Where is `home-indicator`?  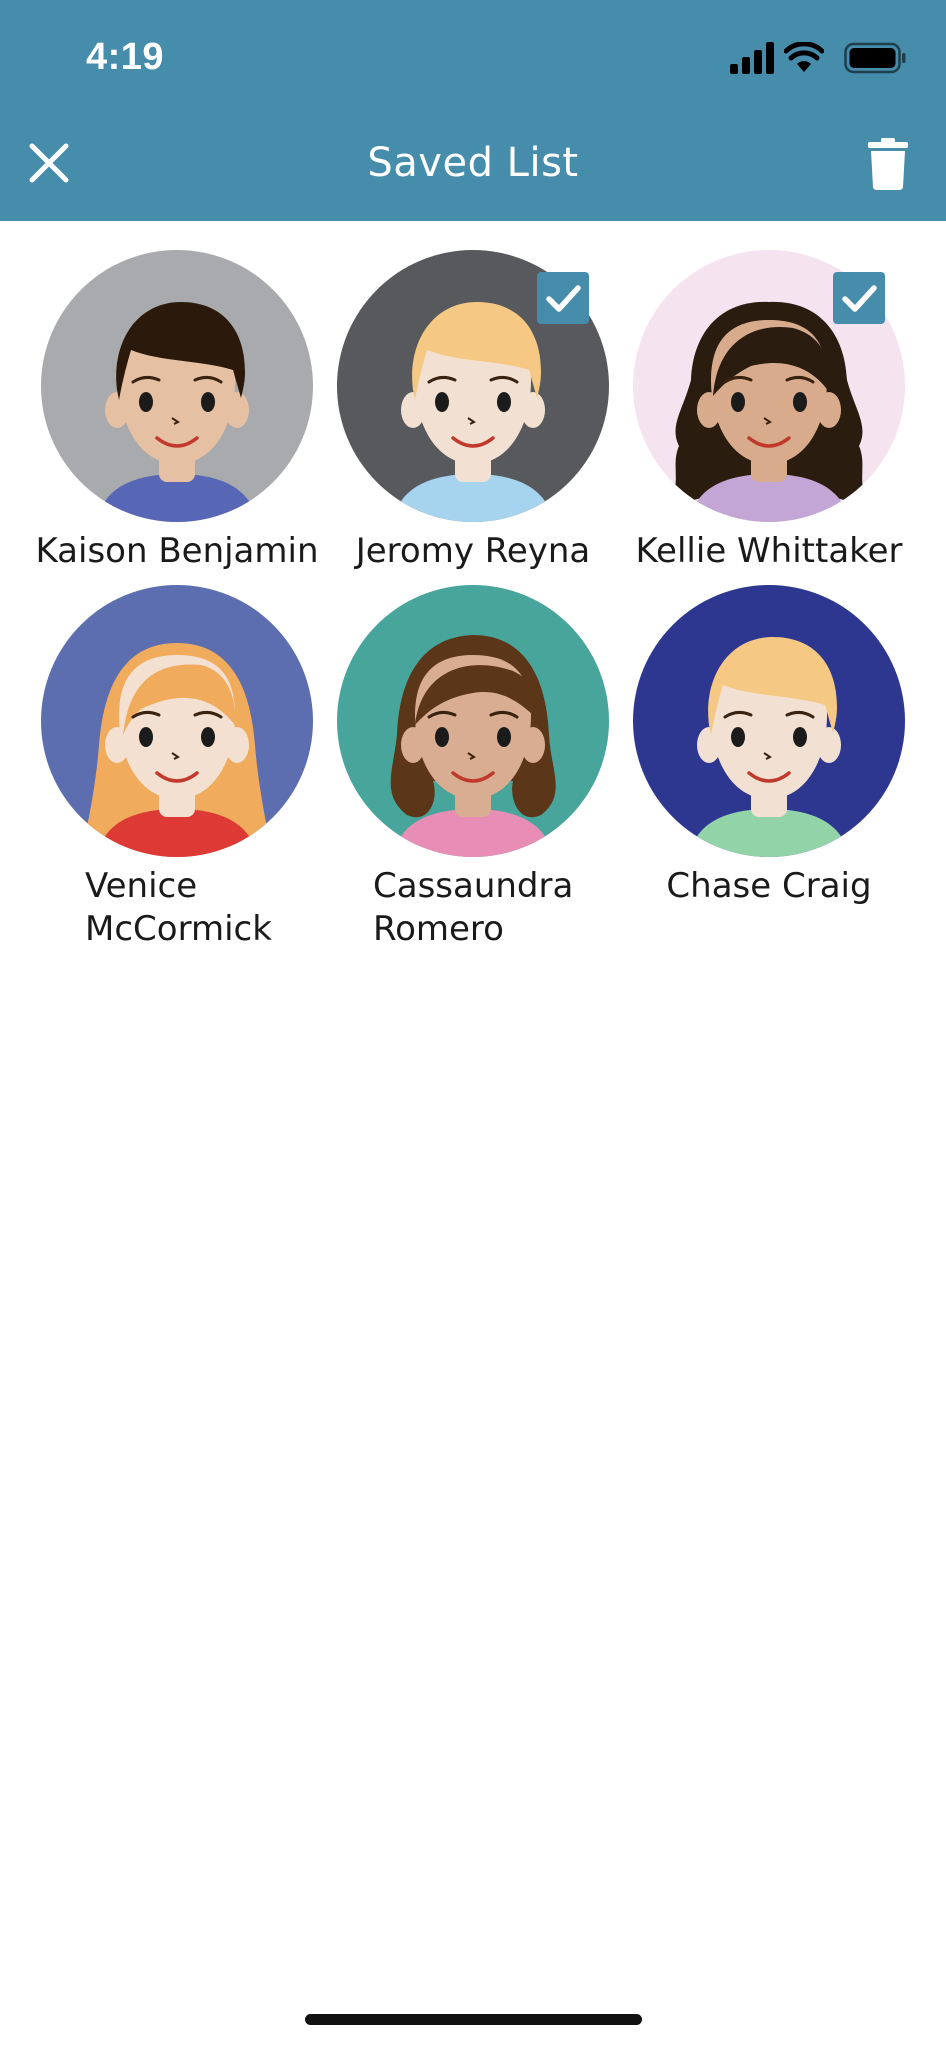
home-indicator is located at coordinates (473, 2019).